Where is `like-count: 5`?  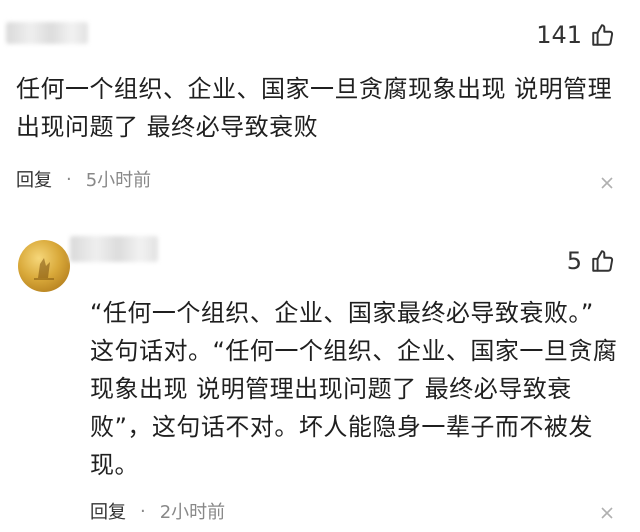 like-count: 5 is located at coordinates (574, 261).